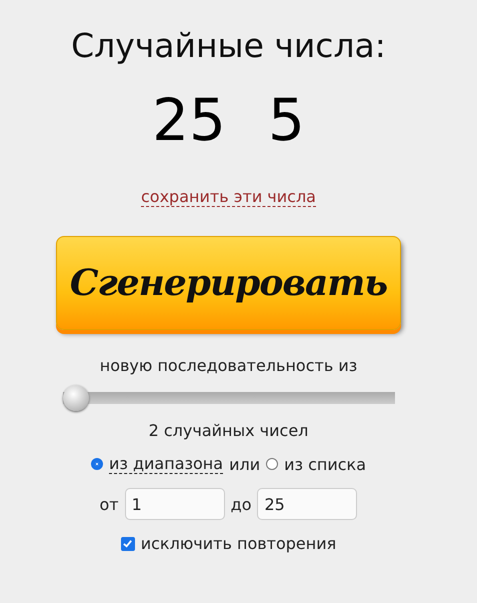 This screenshot has height=603, width=477. What do you see at coordinates (286, 120) in the screenshot?
I see `random-number: 5` at bounding box center [286, 120].